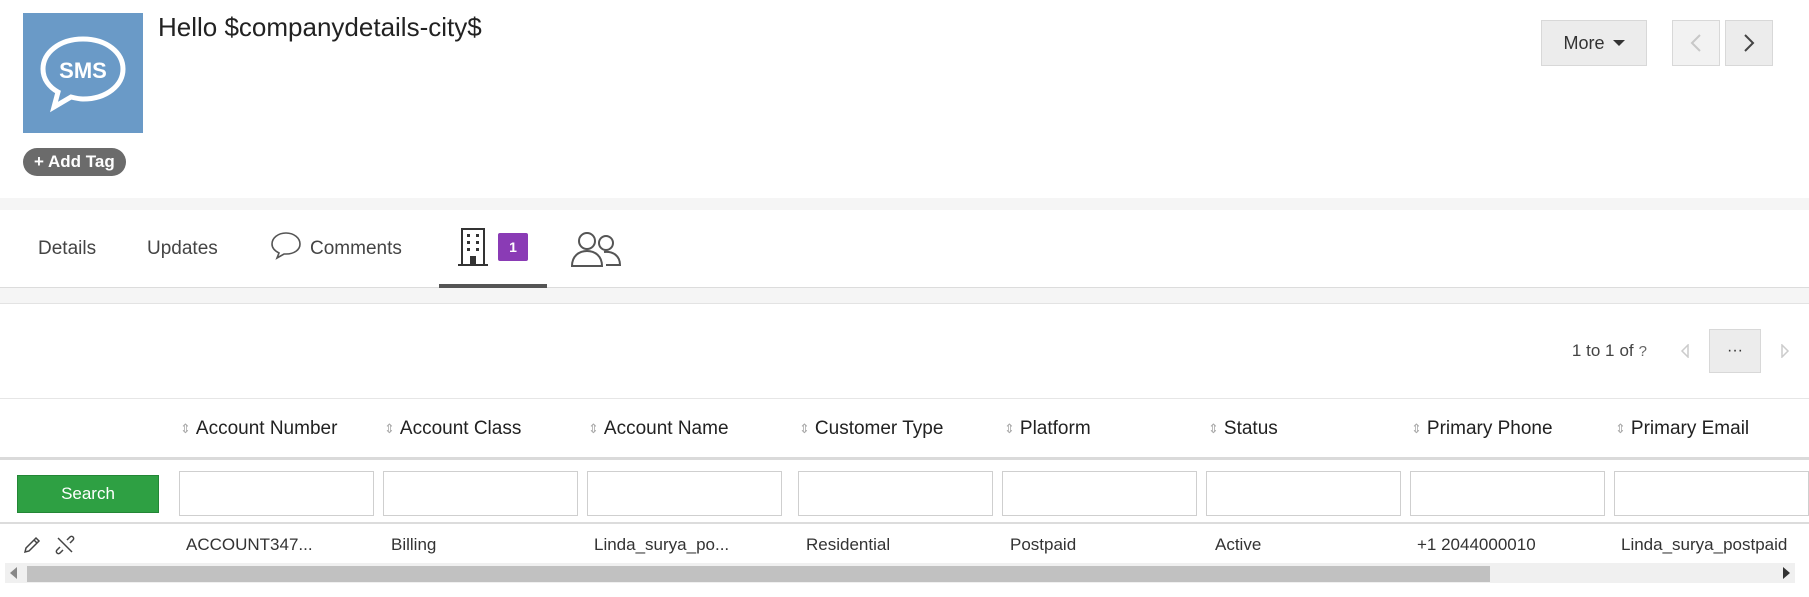 The height and width of the screenshot is (597, 1809). I want to click on sms-bubble-icon: SMS, so click(83, 74).